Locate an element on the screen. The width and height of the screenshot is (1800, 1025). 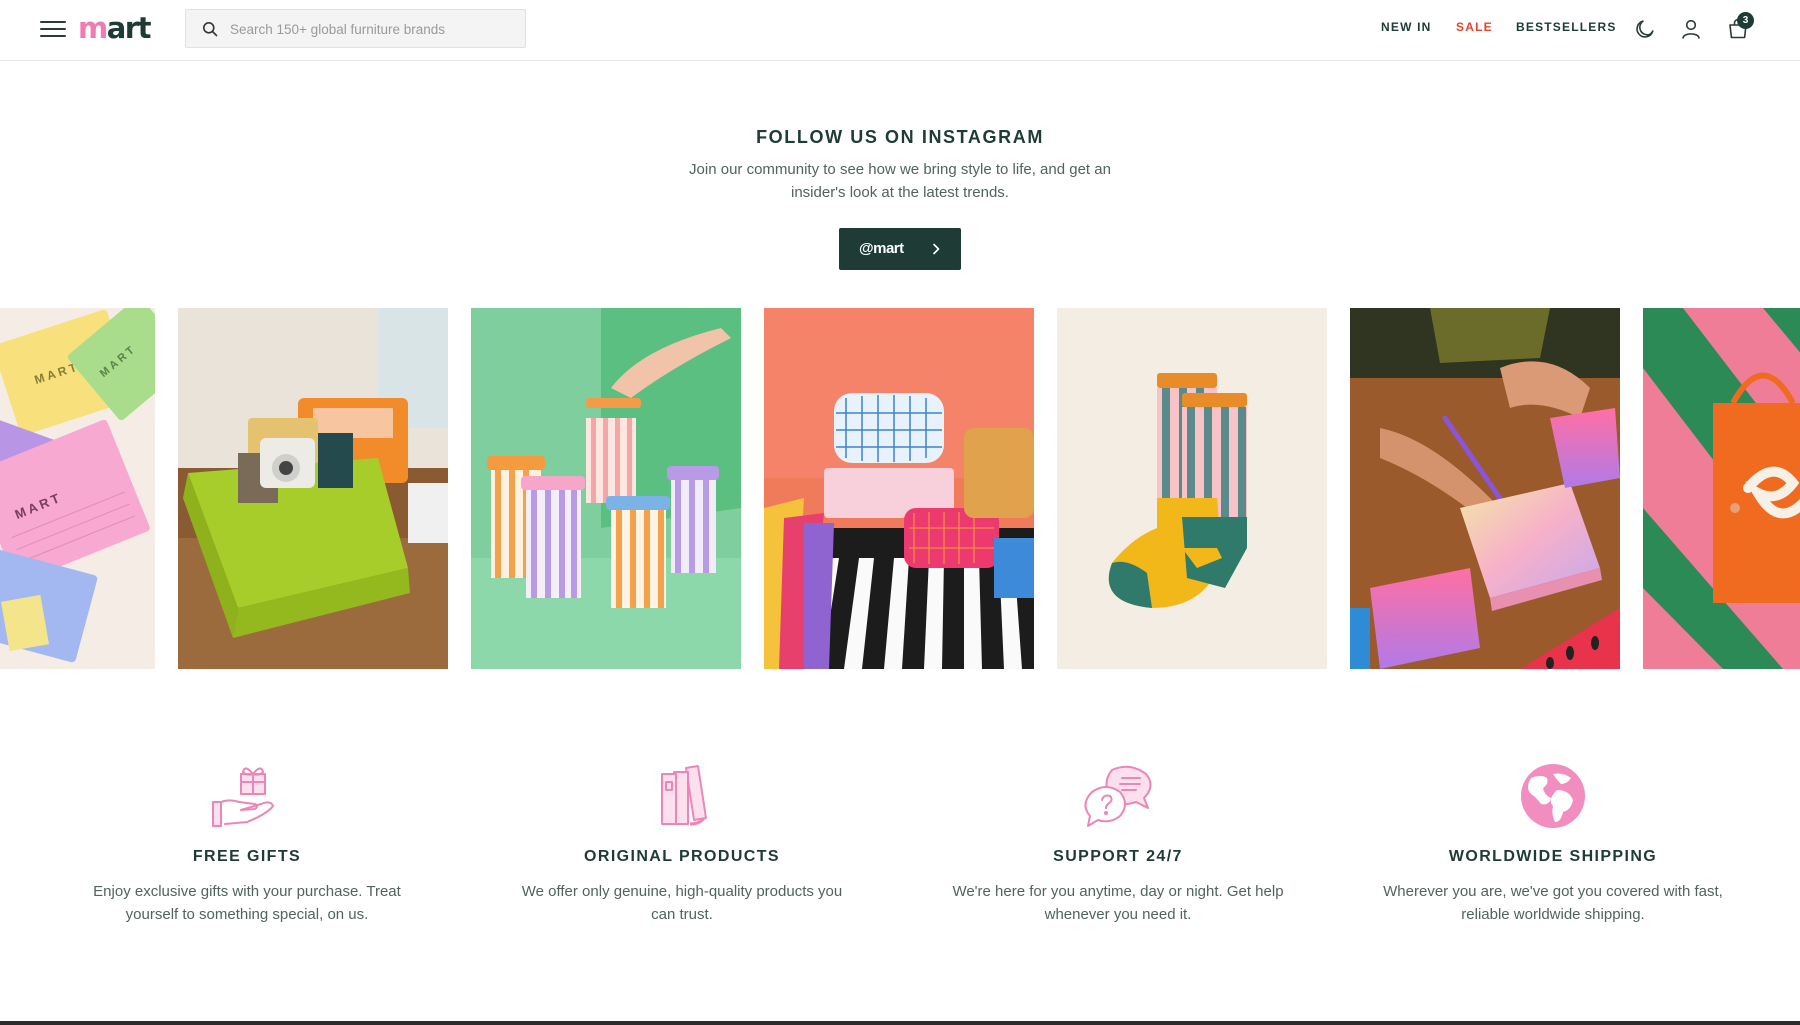
search-input is located at coordinates (375, 29).